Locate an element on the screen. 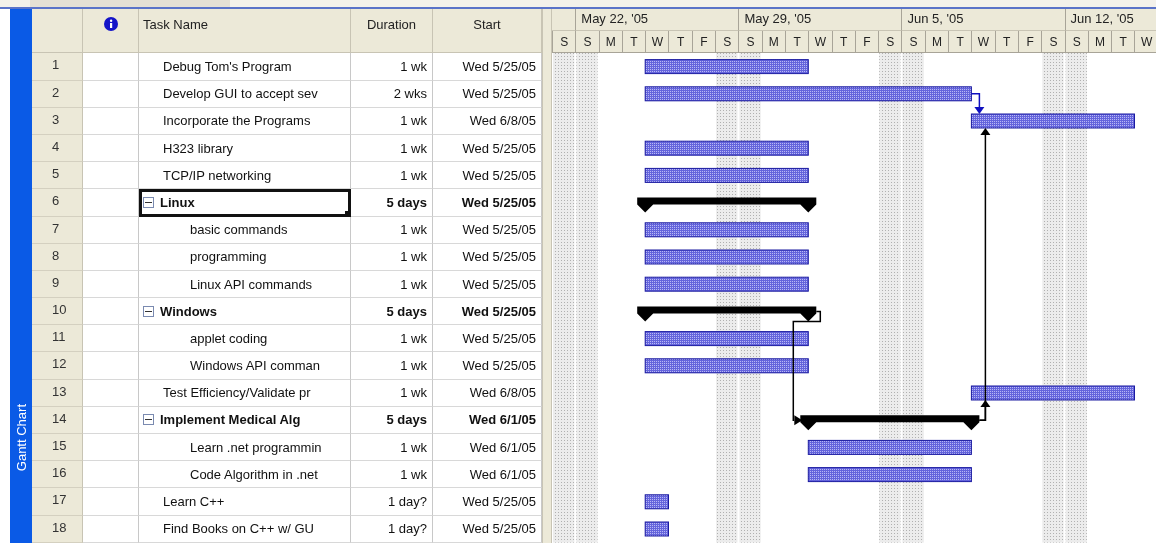 The width and height of the screenshot is (1156, 543). row-number: 9 is located at coordinates (57, 284).